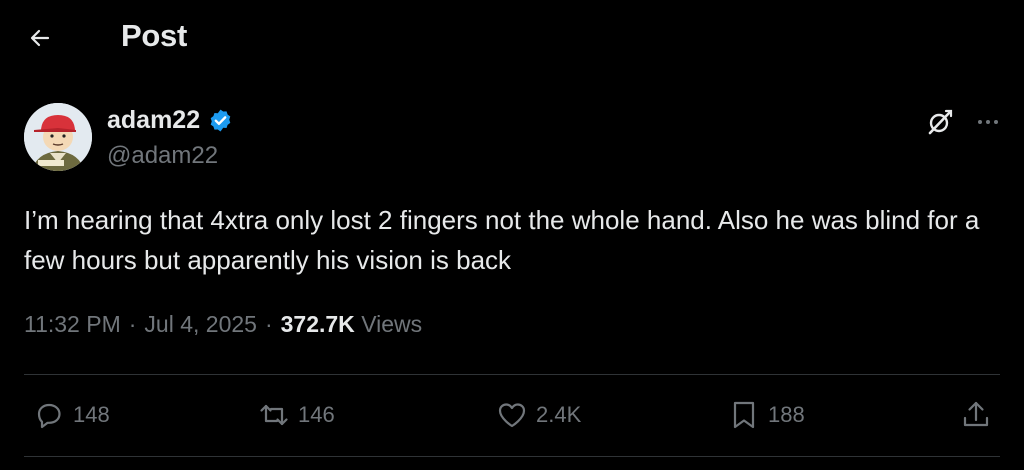 Image resolution: width=1024 pixels, height=470 pixels. What do you see at coordinates (744, 415) in the screenshot?
I see `bookmark-icon` at bounding box center [744, 415].